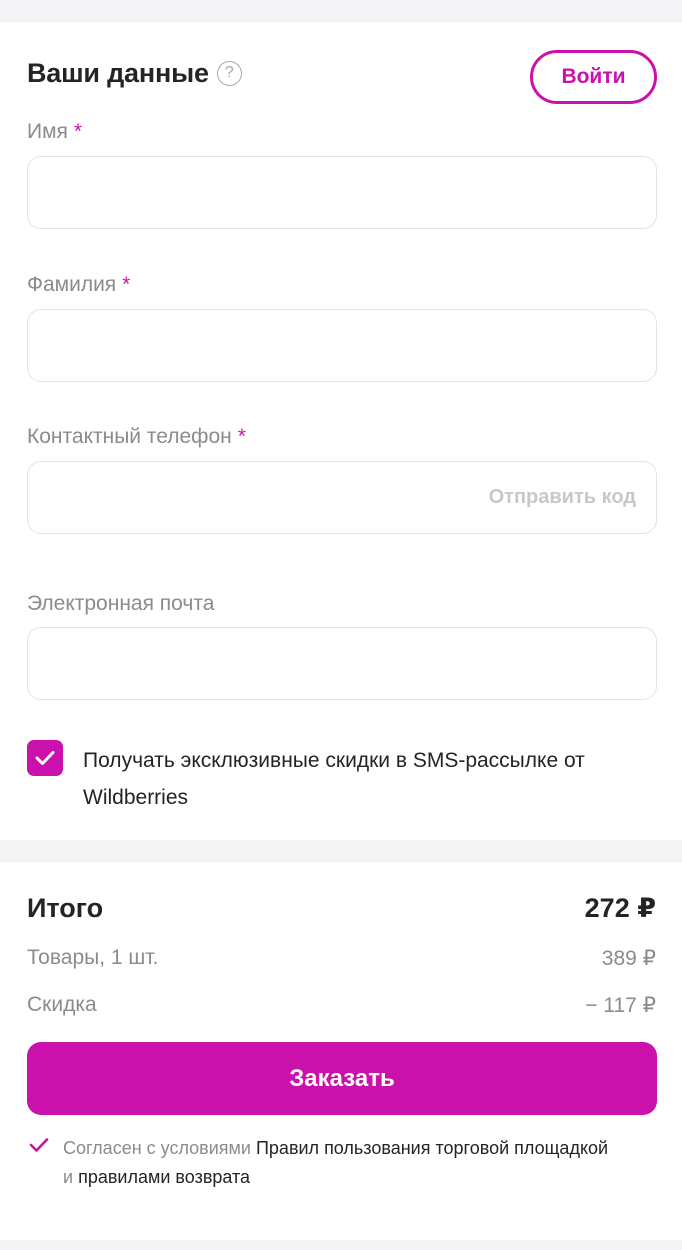 The height and width of the screenshot is (1250, 682). I want to click on checkbox-check-icon, so click(45, 758).